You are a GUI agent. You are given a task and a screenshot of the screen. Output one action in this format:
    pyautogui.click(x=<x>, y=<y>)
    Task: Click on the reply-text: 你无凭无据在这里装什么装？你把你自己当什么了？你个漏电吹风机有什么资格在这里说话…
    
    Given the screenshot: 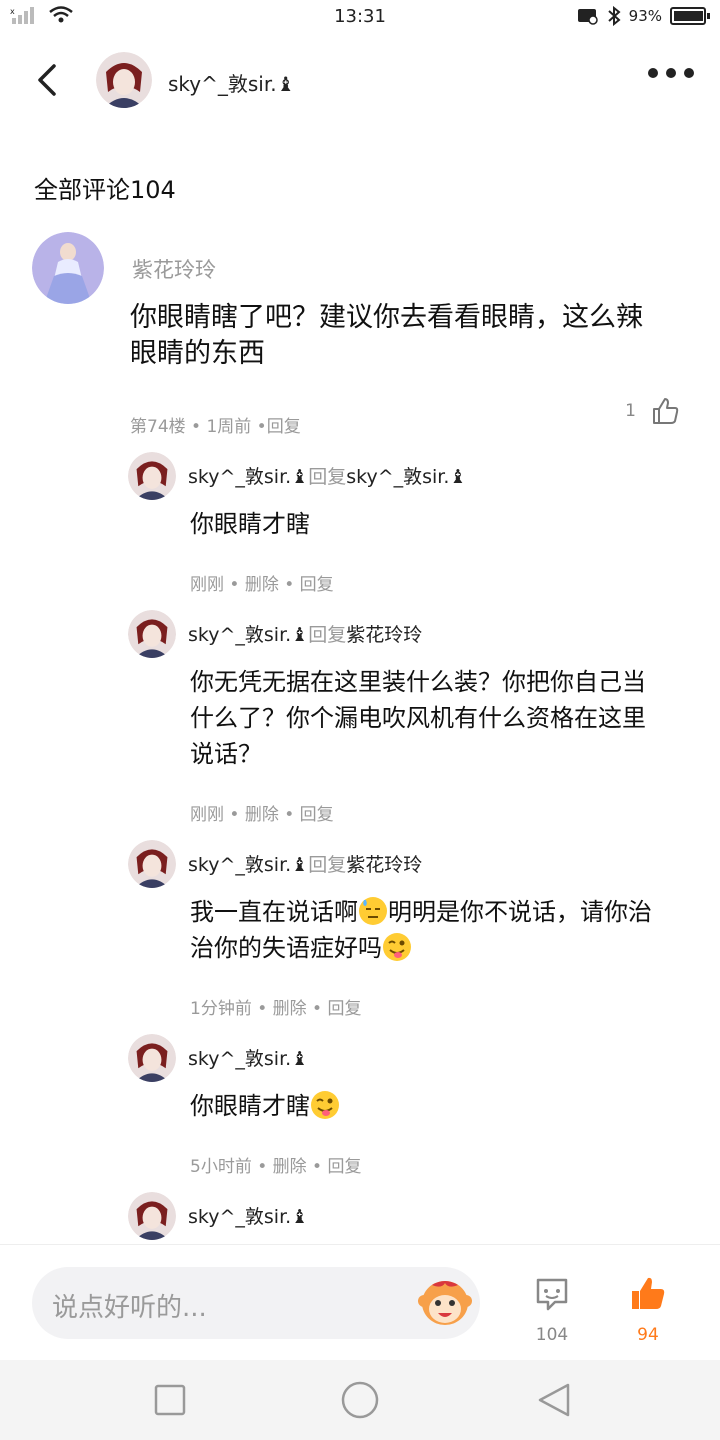 What is the action you would take?
    pyautogui.click(x=418, y=718)
    